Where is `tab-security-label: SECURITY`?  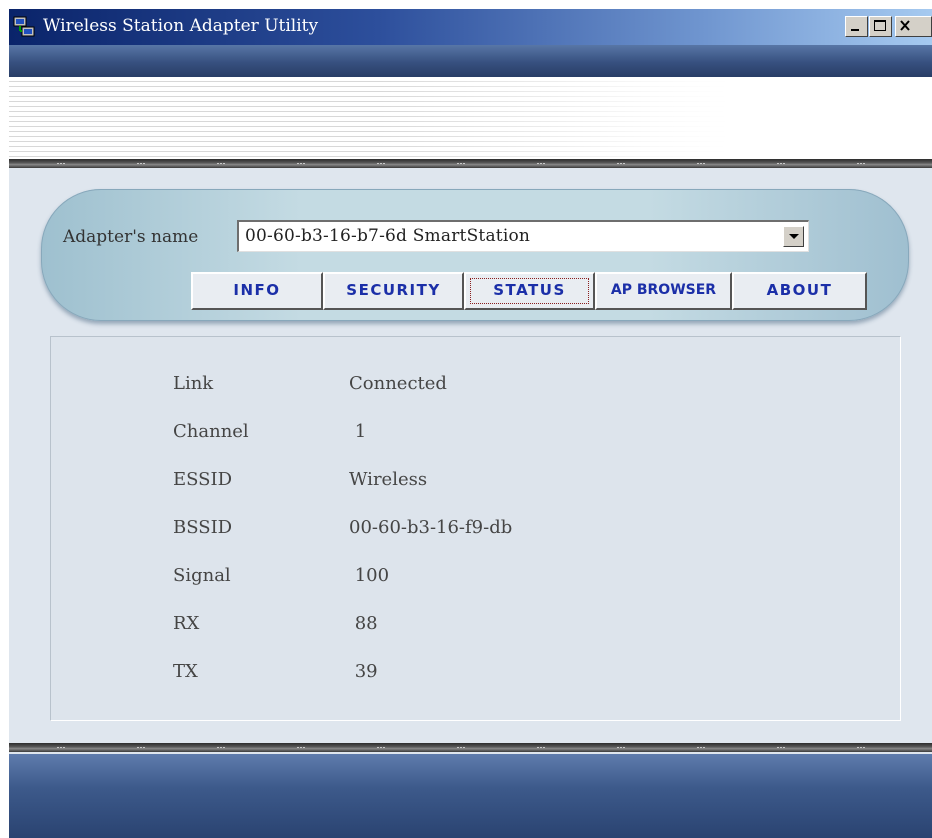 tab-security-label: SECURITY is located at coordinates (393, 290).